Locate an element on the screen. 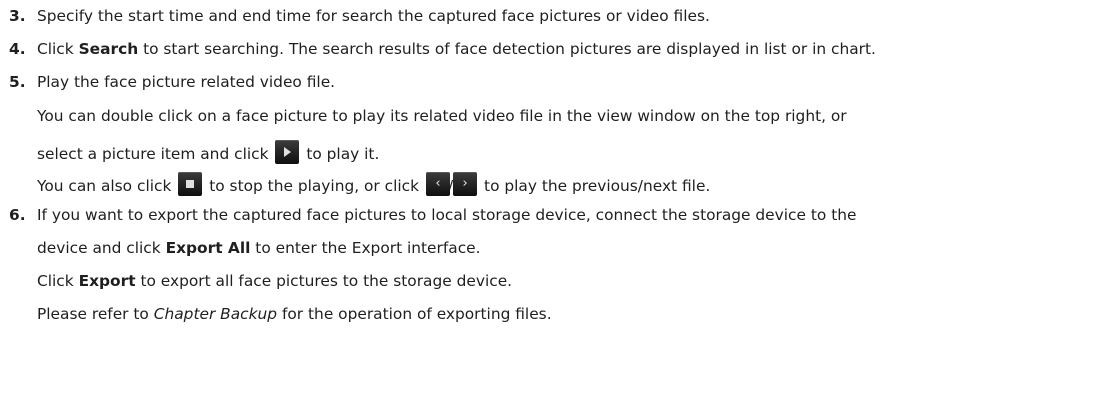 The height and width of the screenshot is (408, 1098). text-run: to stop the playing, or click is located at coordinates (314, 186).